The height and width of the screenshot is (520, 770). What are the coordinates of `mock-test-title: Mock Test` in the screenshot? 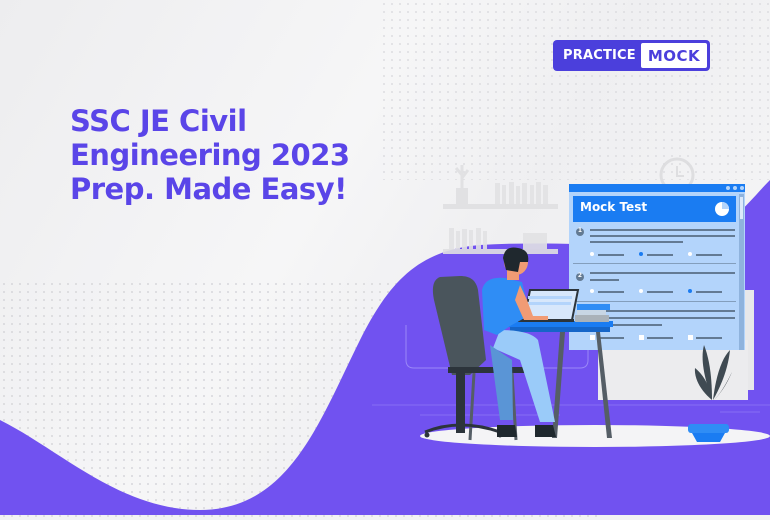 It's located at (614, 207).